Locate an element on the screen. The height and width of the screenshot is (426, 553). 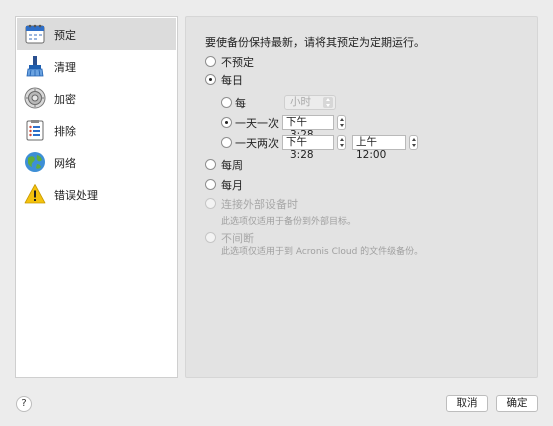
radio-twice-a-day-label: 一天两次 is located at coordinates (257, 143).